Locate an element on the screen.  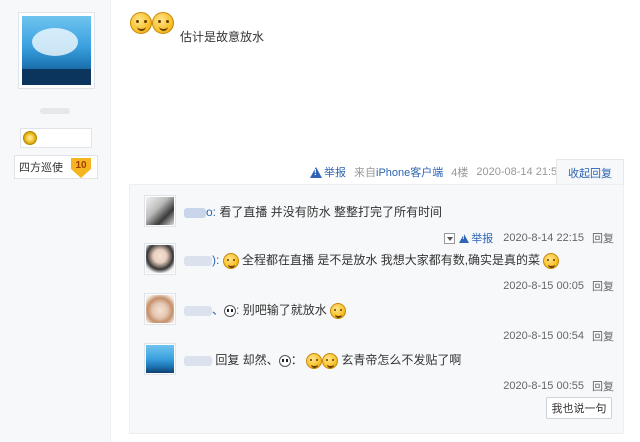
reply-username: ): is located at coordinates (201, 260).